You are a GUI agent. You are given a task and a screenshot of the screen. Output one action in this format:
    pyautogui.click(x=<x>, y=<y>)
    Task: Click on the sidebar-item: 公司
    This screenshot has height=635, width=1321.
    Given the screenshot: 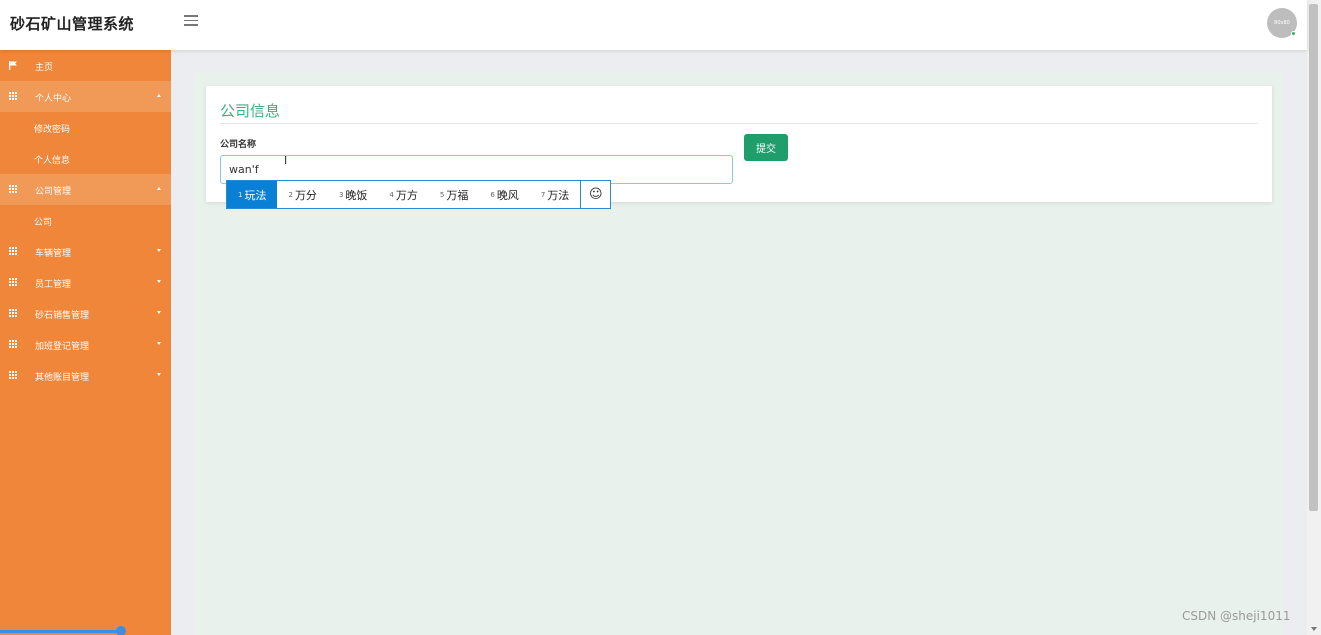 What is the action you would take?
    pyautogui.click(x=85, y=220)
    